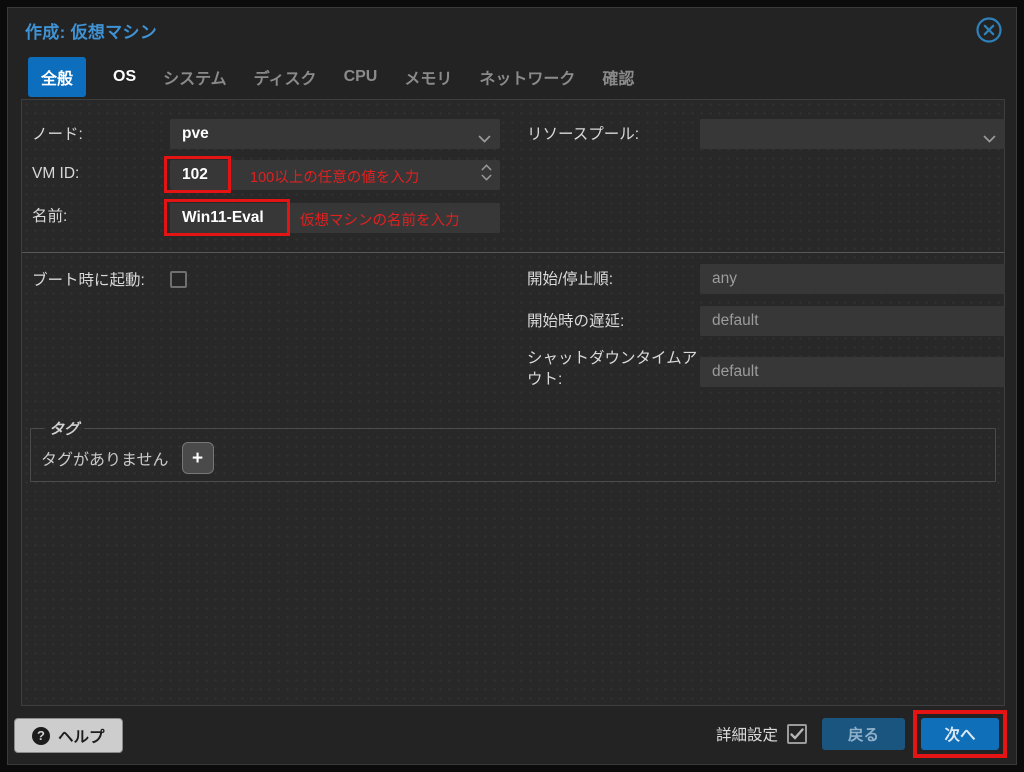 This screenshot has height=772, width=1024. I want to click on shutdown-timeout-field, so click(852, 372).